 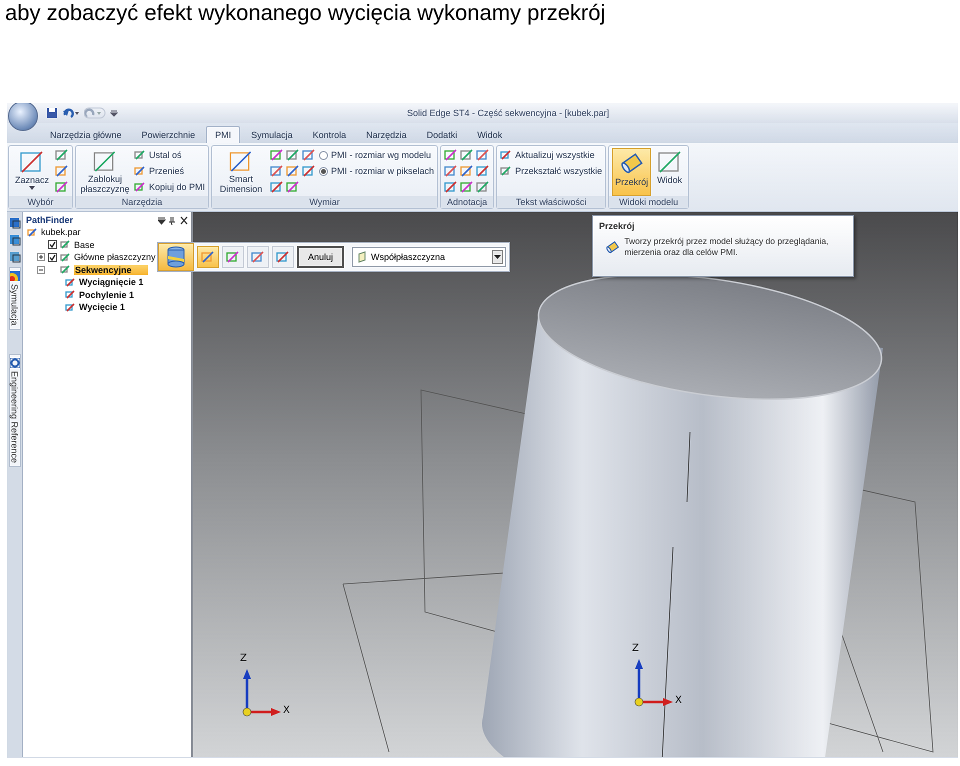 What do you see at coordinates (71, 113) in the screenshot?
I see `undo-icon` at bounding box center [71, 113].